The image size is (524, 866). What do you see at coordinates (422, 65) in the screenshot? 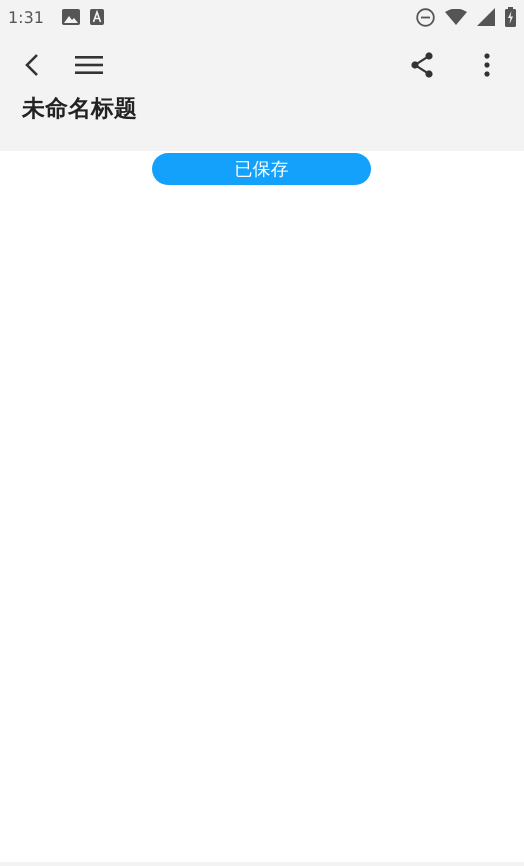
I see `share-icon` at bounding box center [422, 65].